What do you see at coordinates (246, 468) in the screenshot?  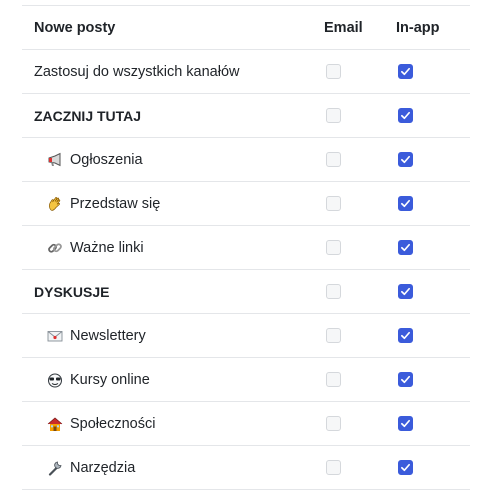 I see `table-row-tools: Narzędzia` at bounding box center [246, 468].